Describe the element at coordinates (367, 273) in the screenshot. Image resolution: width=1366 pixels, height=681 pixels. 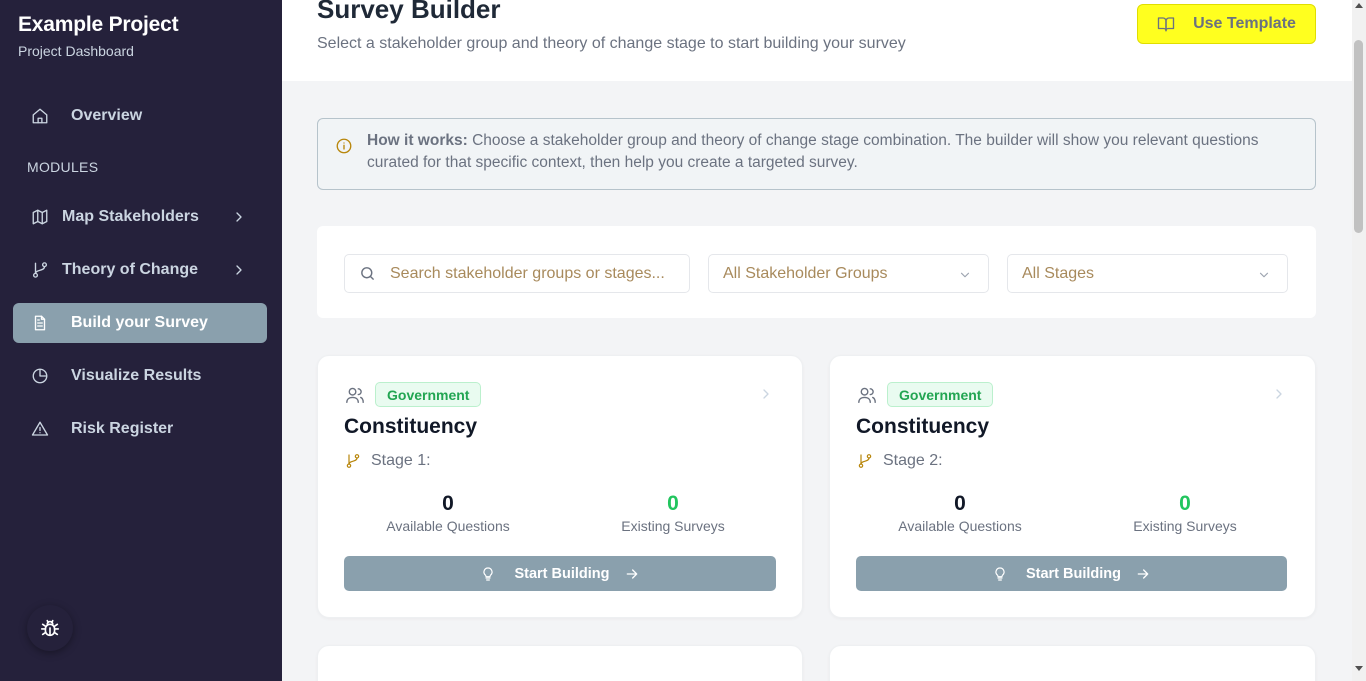
I see `search-icon` at that location.